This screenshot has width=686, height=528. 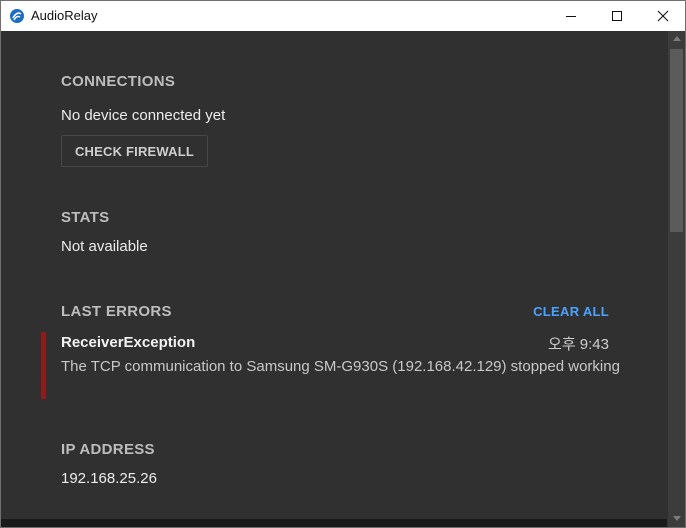 What do you see at coordinates (118, 81) in the screenshot?
I see `connections-heading: CONNECTIONS` at bounding box center [118, 81].